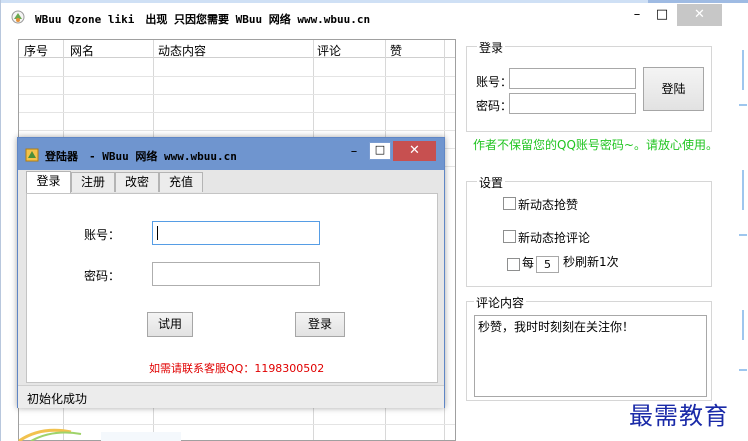  I want to click on tab-register: 注册, so click(93, 182).